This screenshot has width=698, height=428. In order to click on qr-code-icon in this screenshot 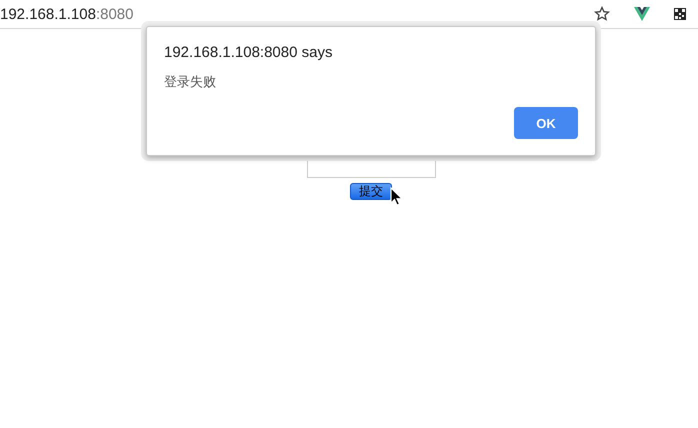, I will do `click(680, 14)`.